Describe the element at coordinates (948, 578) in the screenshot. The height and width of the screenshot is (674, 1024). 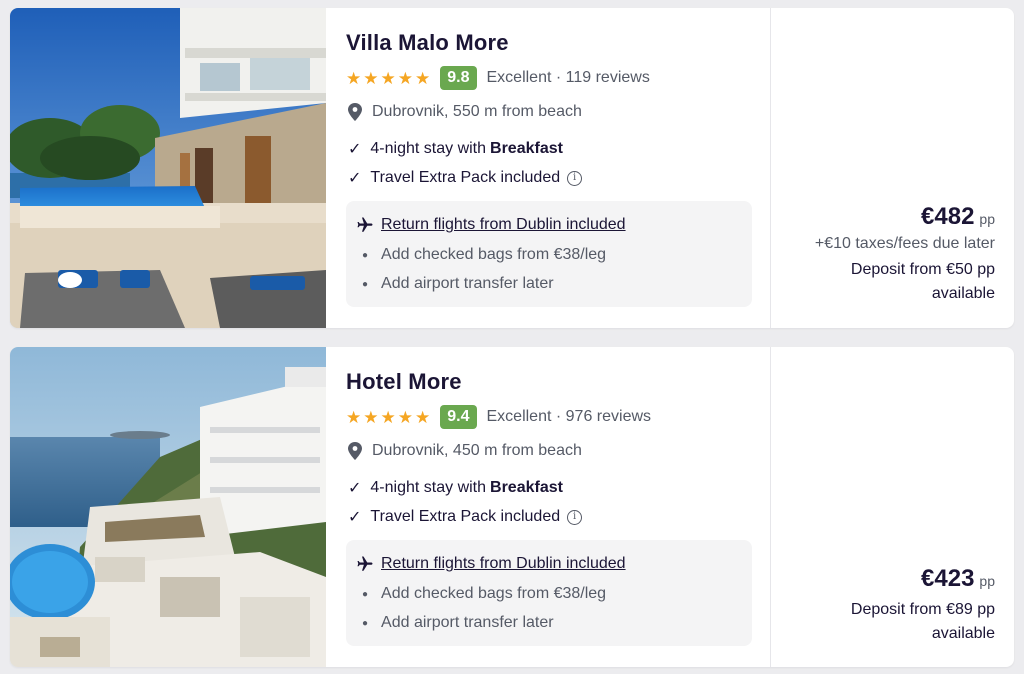
I see `price: €423` at that location.